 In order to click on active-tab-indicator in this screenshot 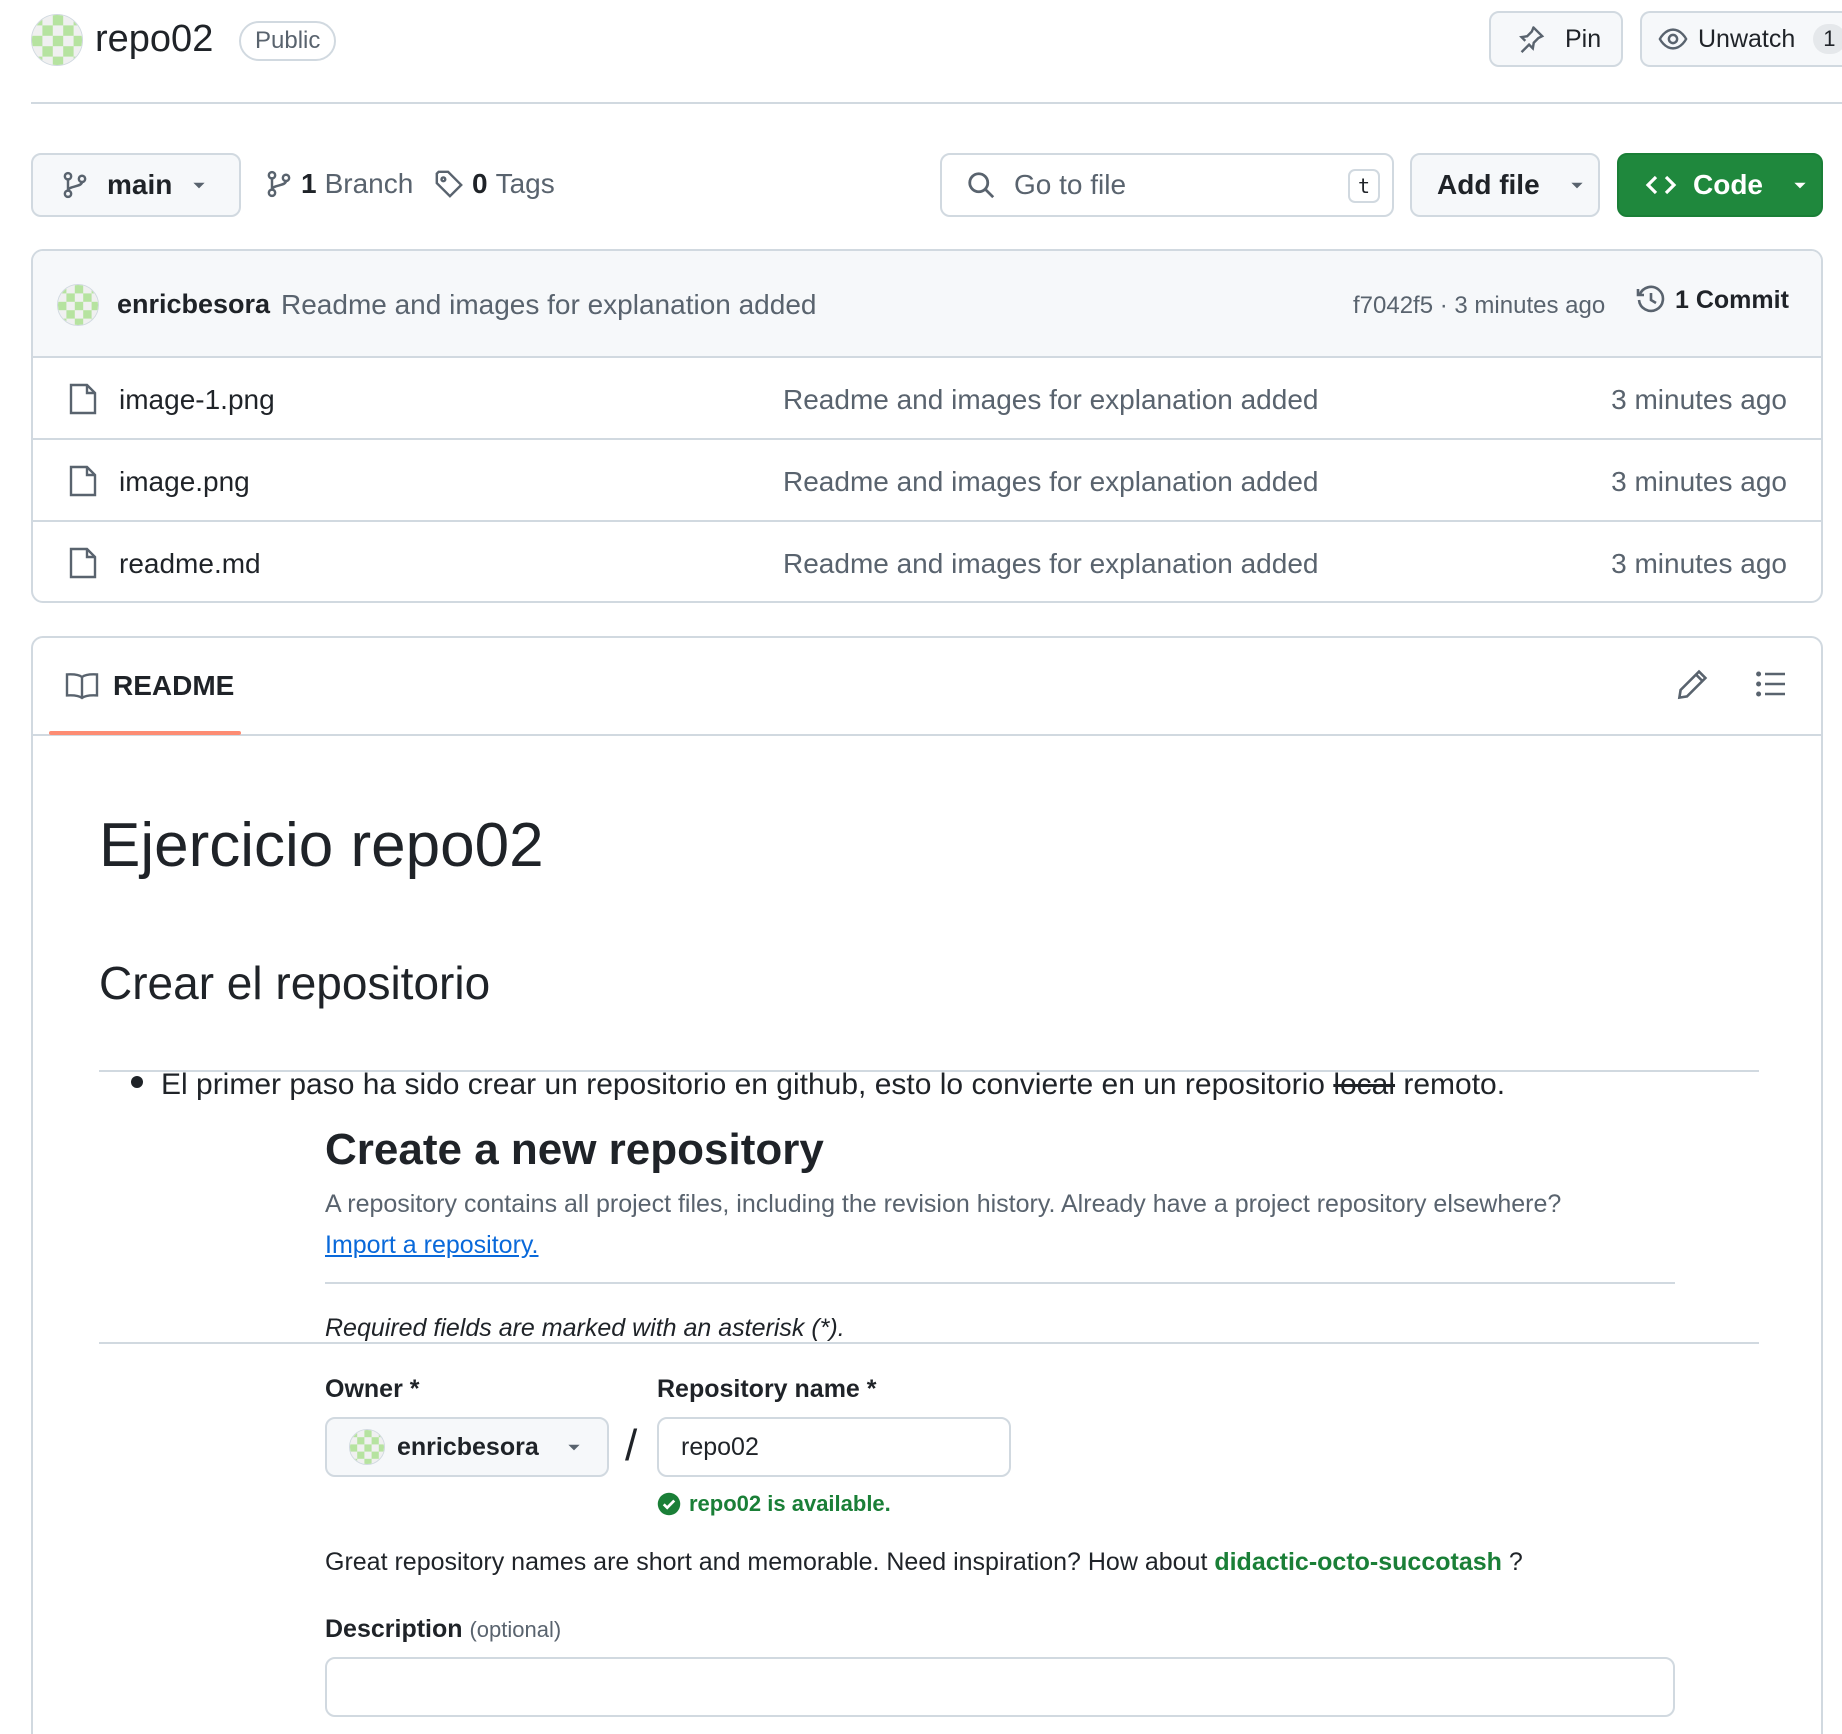, I will do `click(145, 733)`.